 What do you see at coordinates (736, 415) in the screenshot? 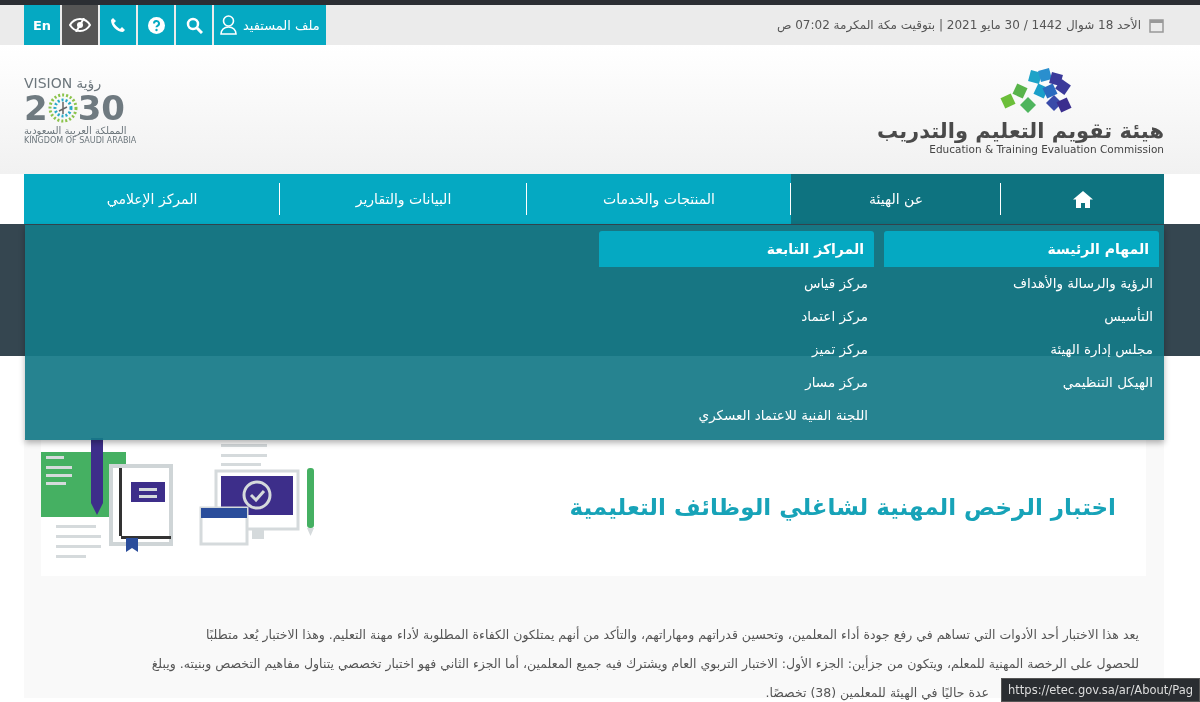
I see `menu-link: اللجنة الفنية للاعتماد العسكري` at bounding box center [736, 415].